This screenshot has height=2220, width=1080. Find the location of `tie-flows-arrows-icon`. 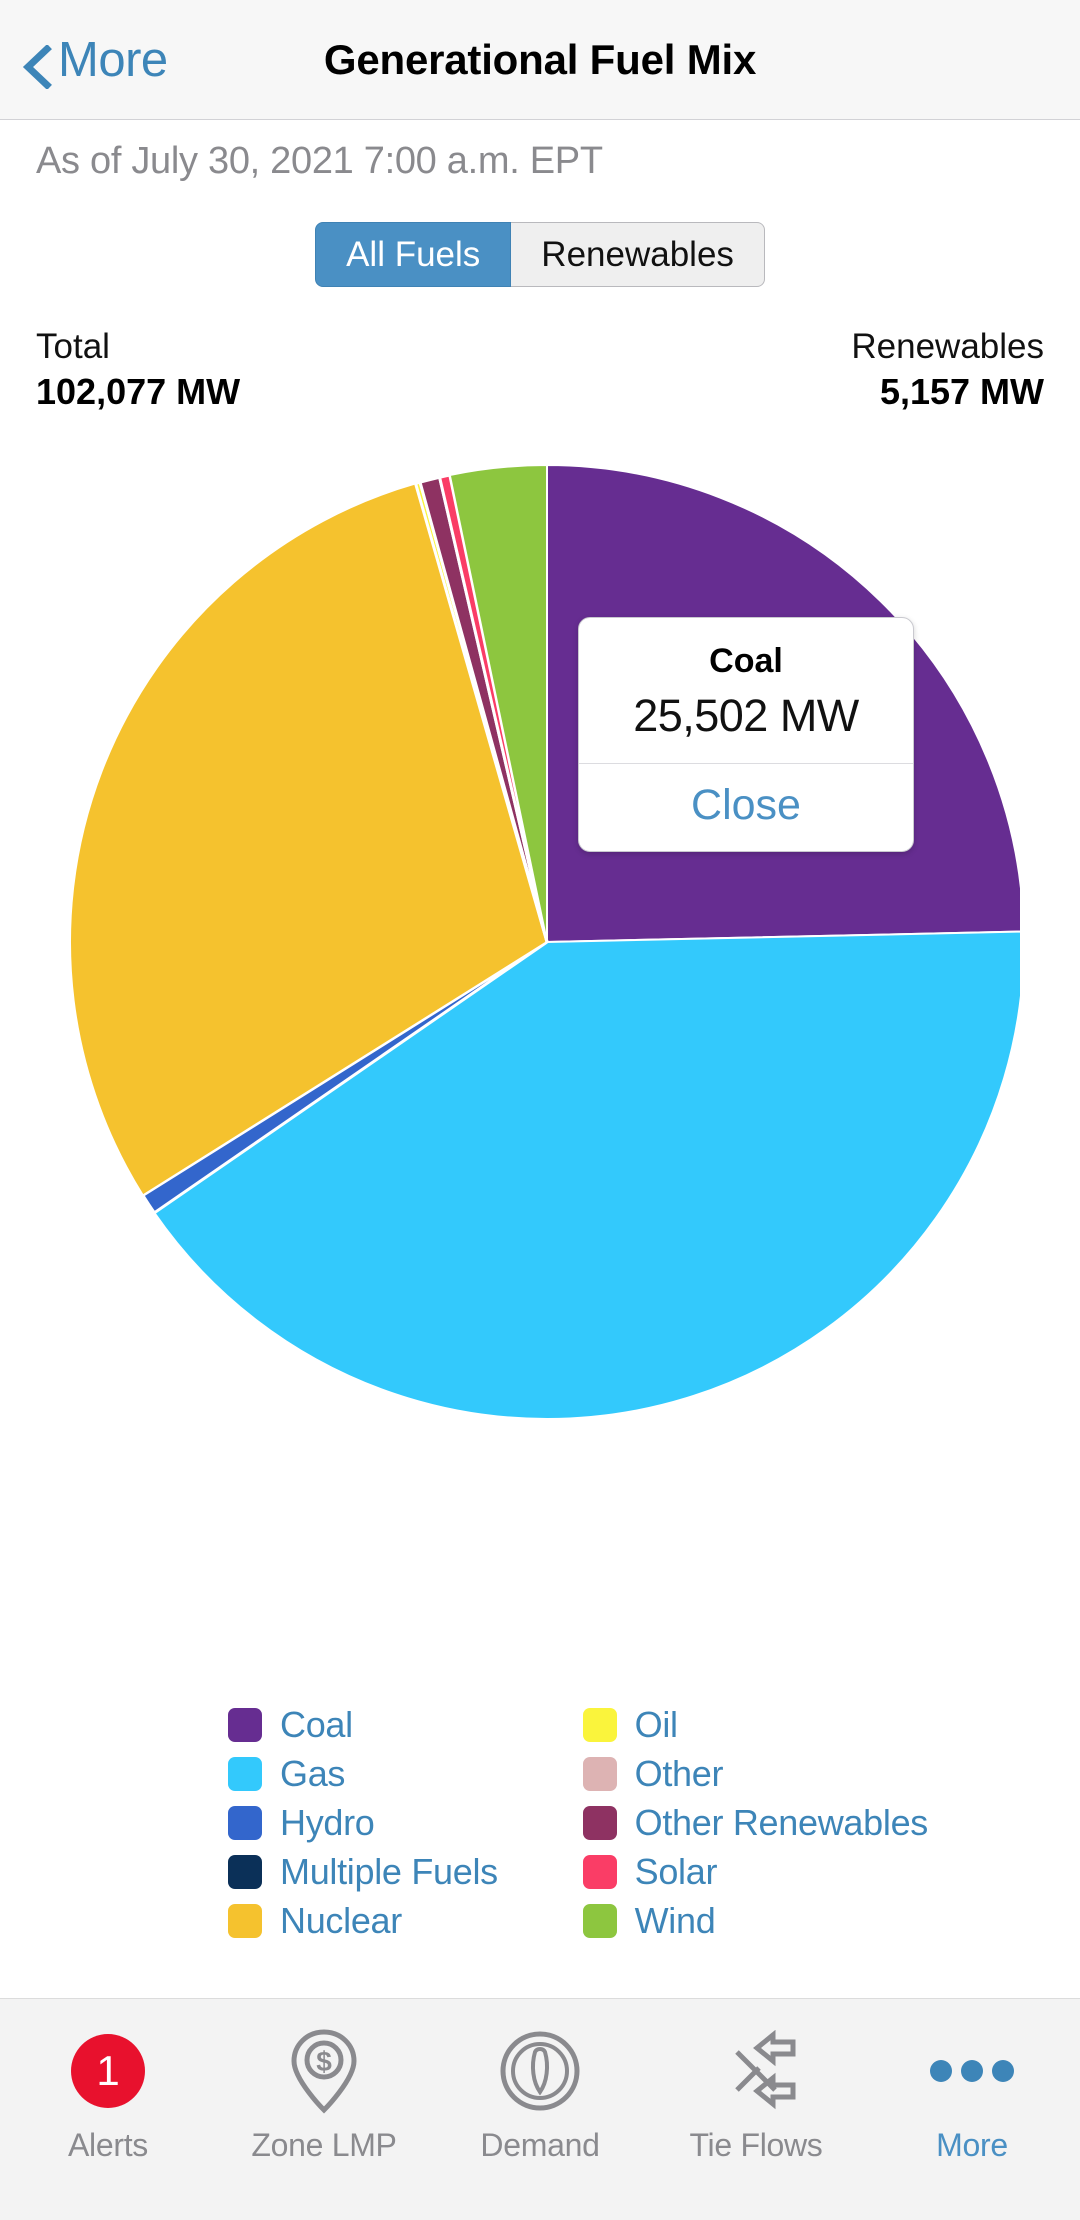

tie-flows-arrows-icon is located at coordinates (756, 2071).